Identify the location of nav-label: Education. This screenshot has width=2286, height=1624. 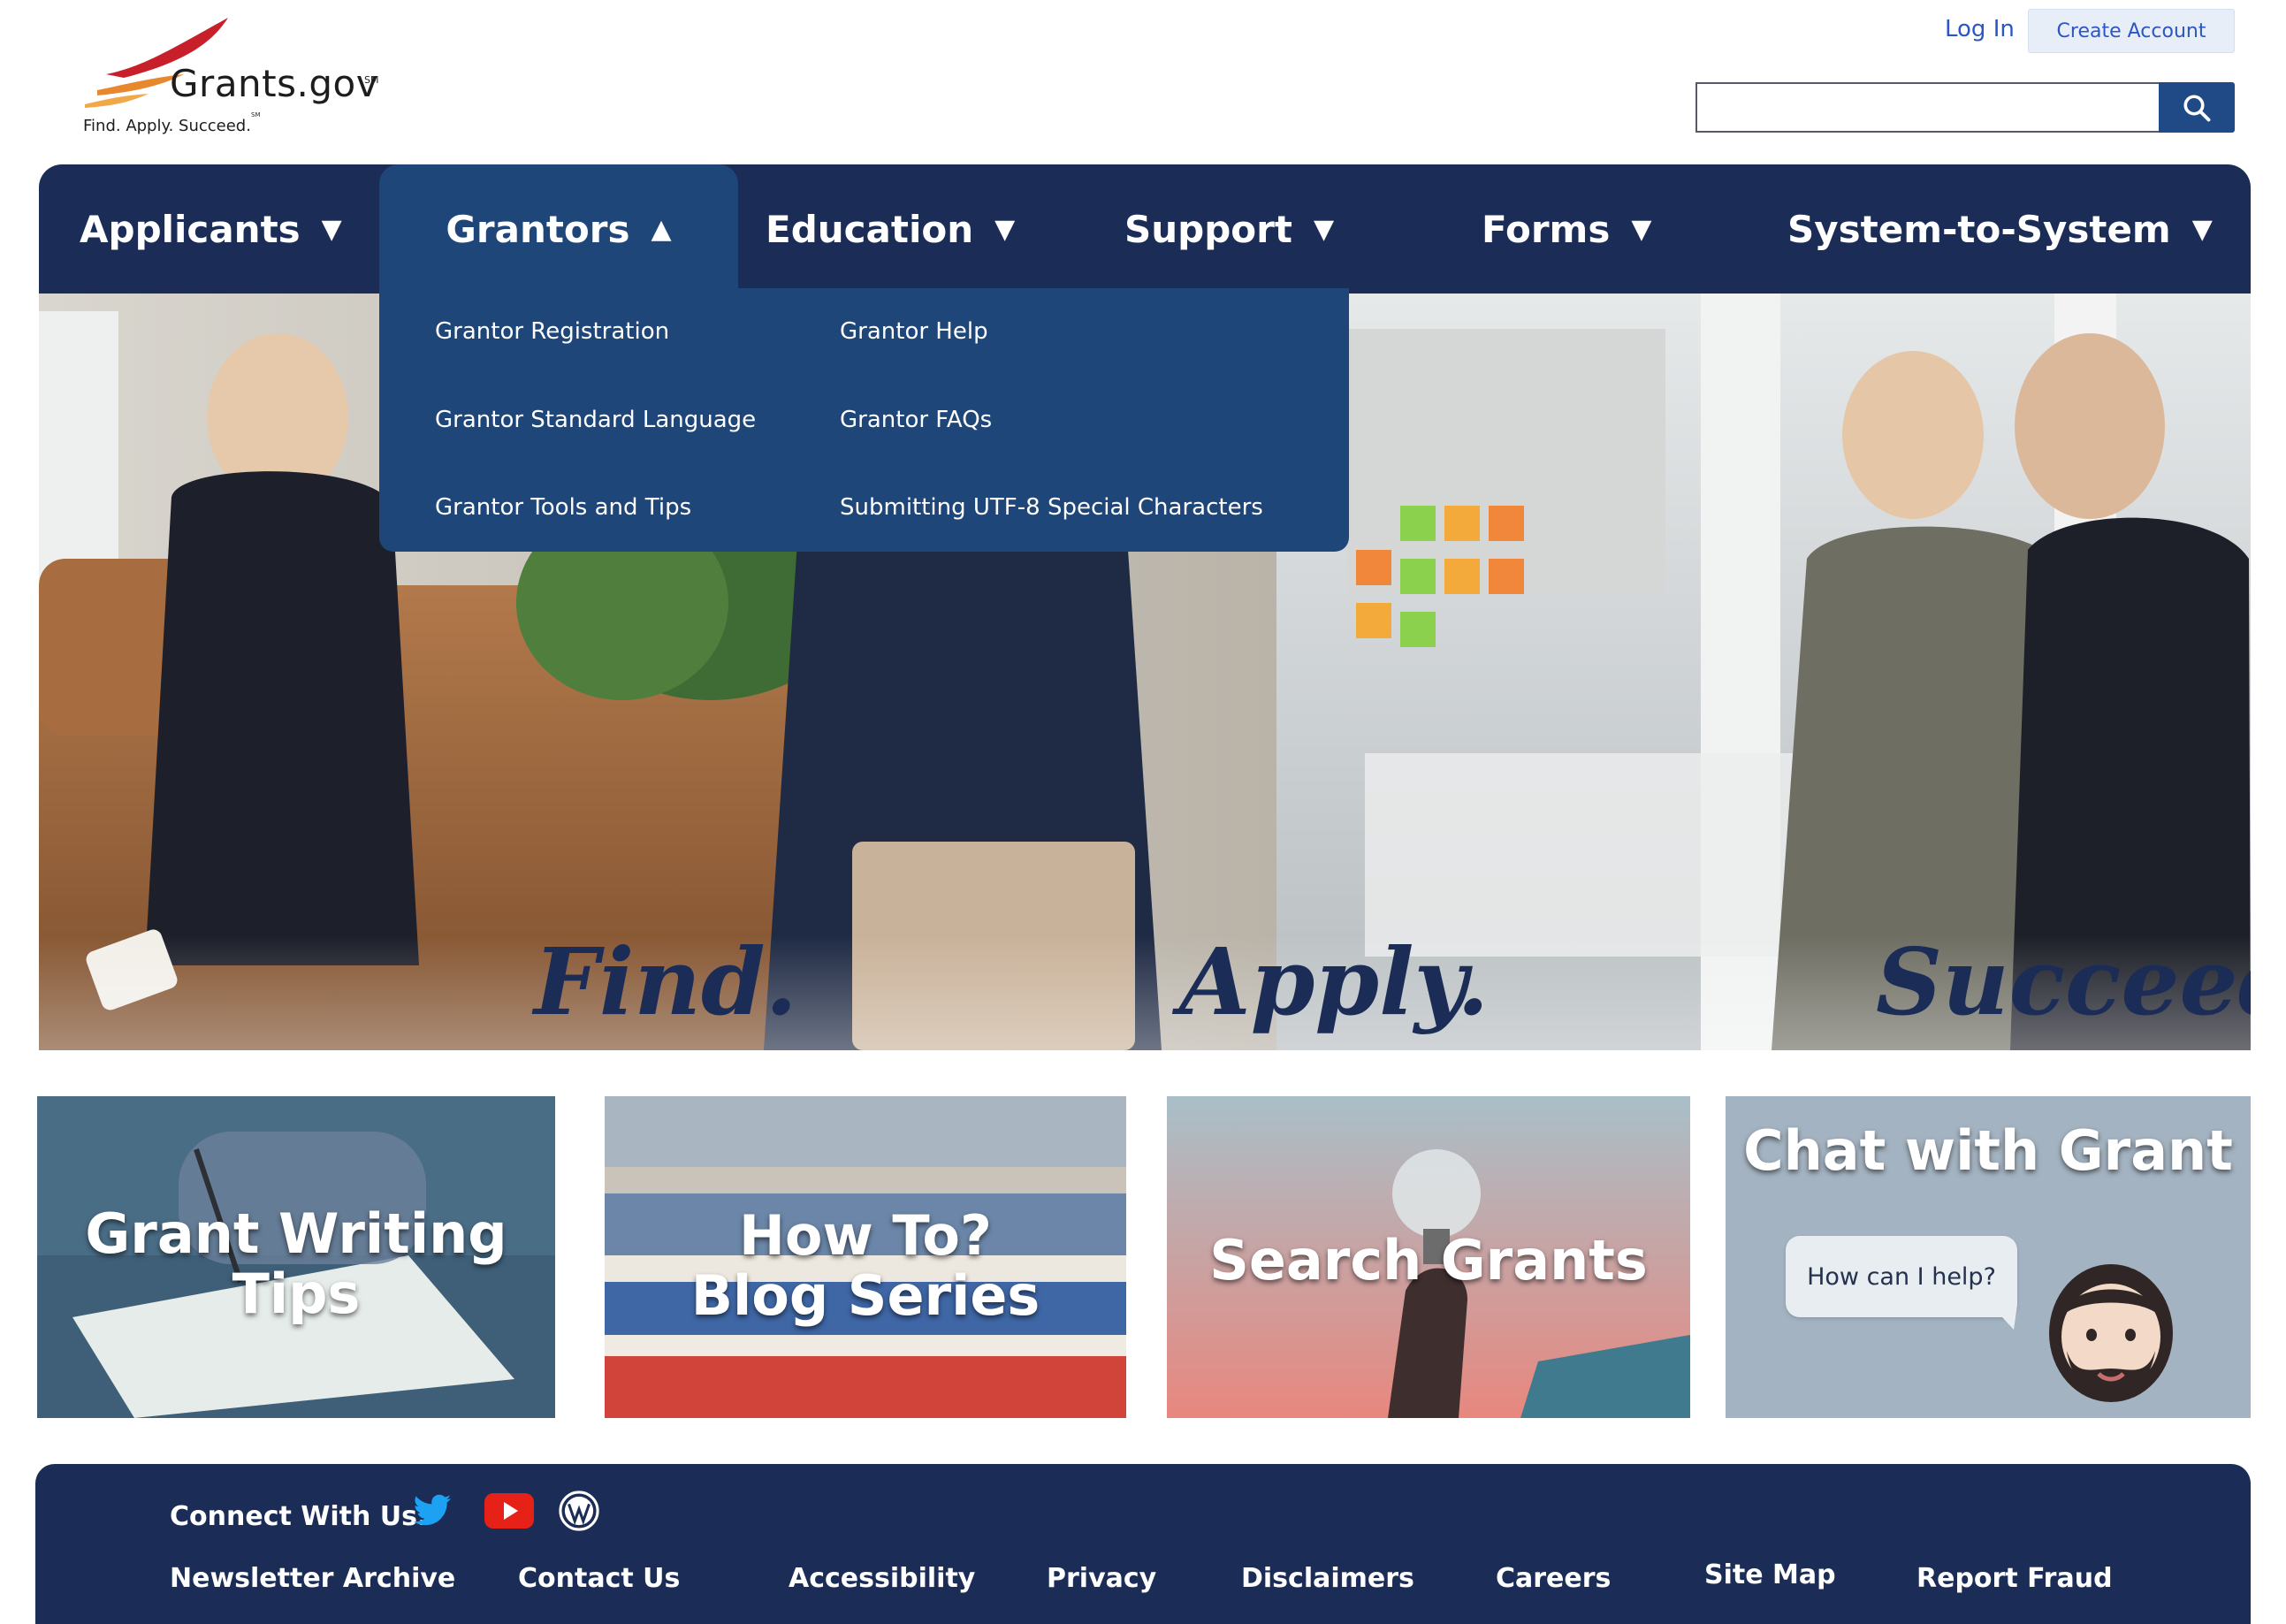
(870, 229).